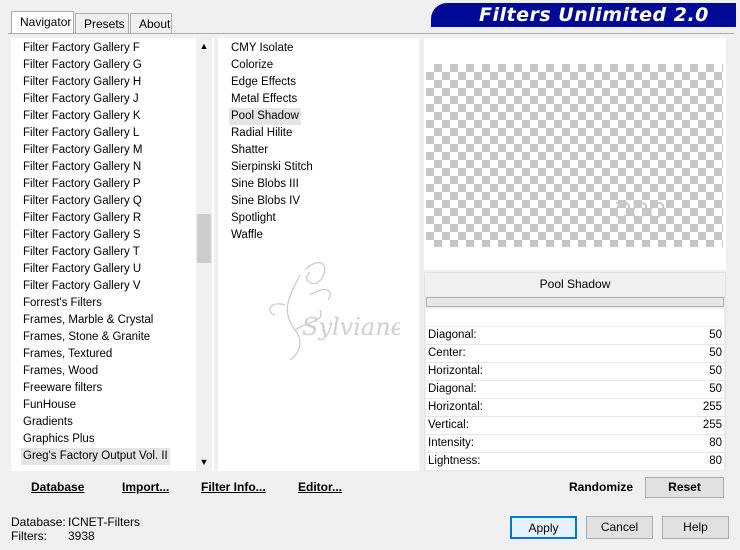 The height and width of the screenshot is (550, 740). What do you see at coordinates (247, 235) in the screenshot?
I see `filter-item: Waffle` at bounding box center [247, 235].